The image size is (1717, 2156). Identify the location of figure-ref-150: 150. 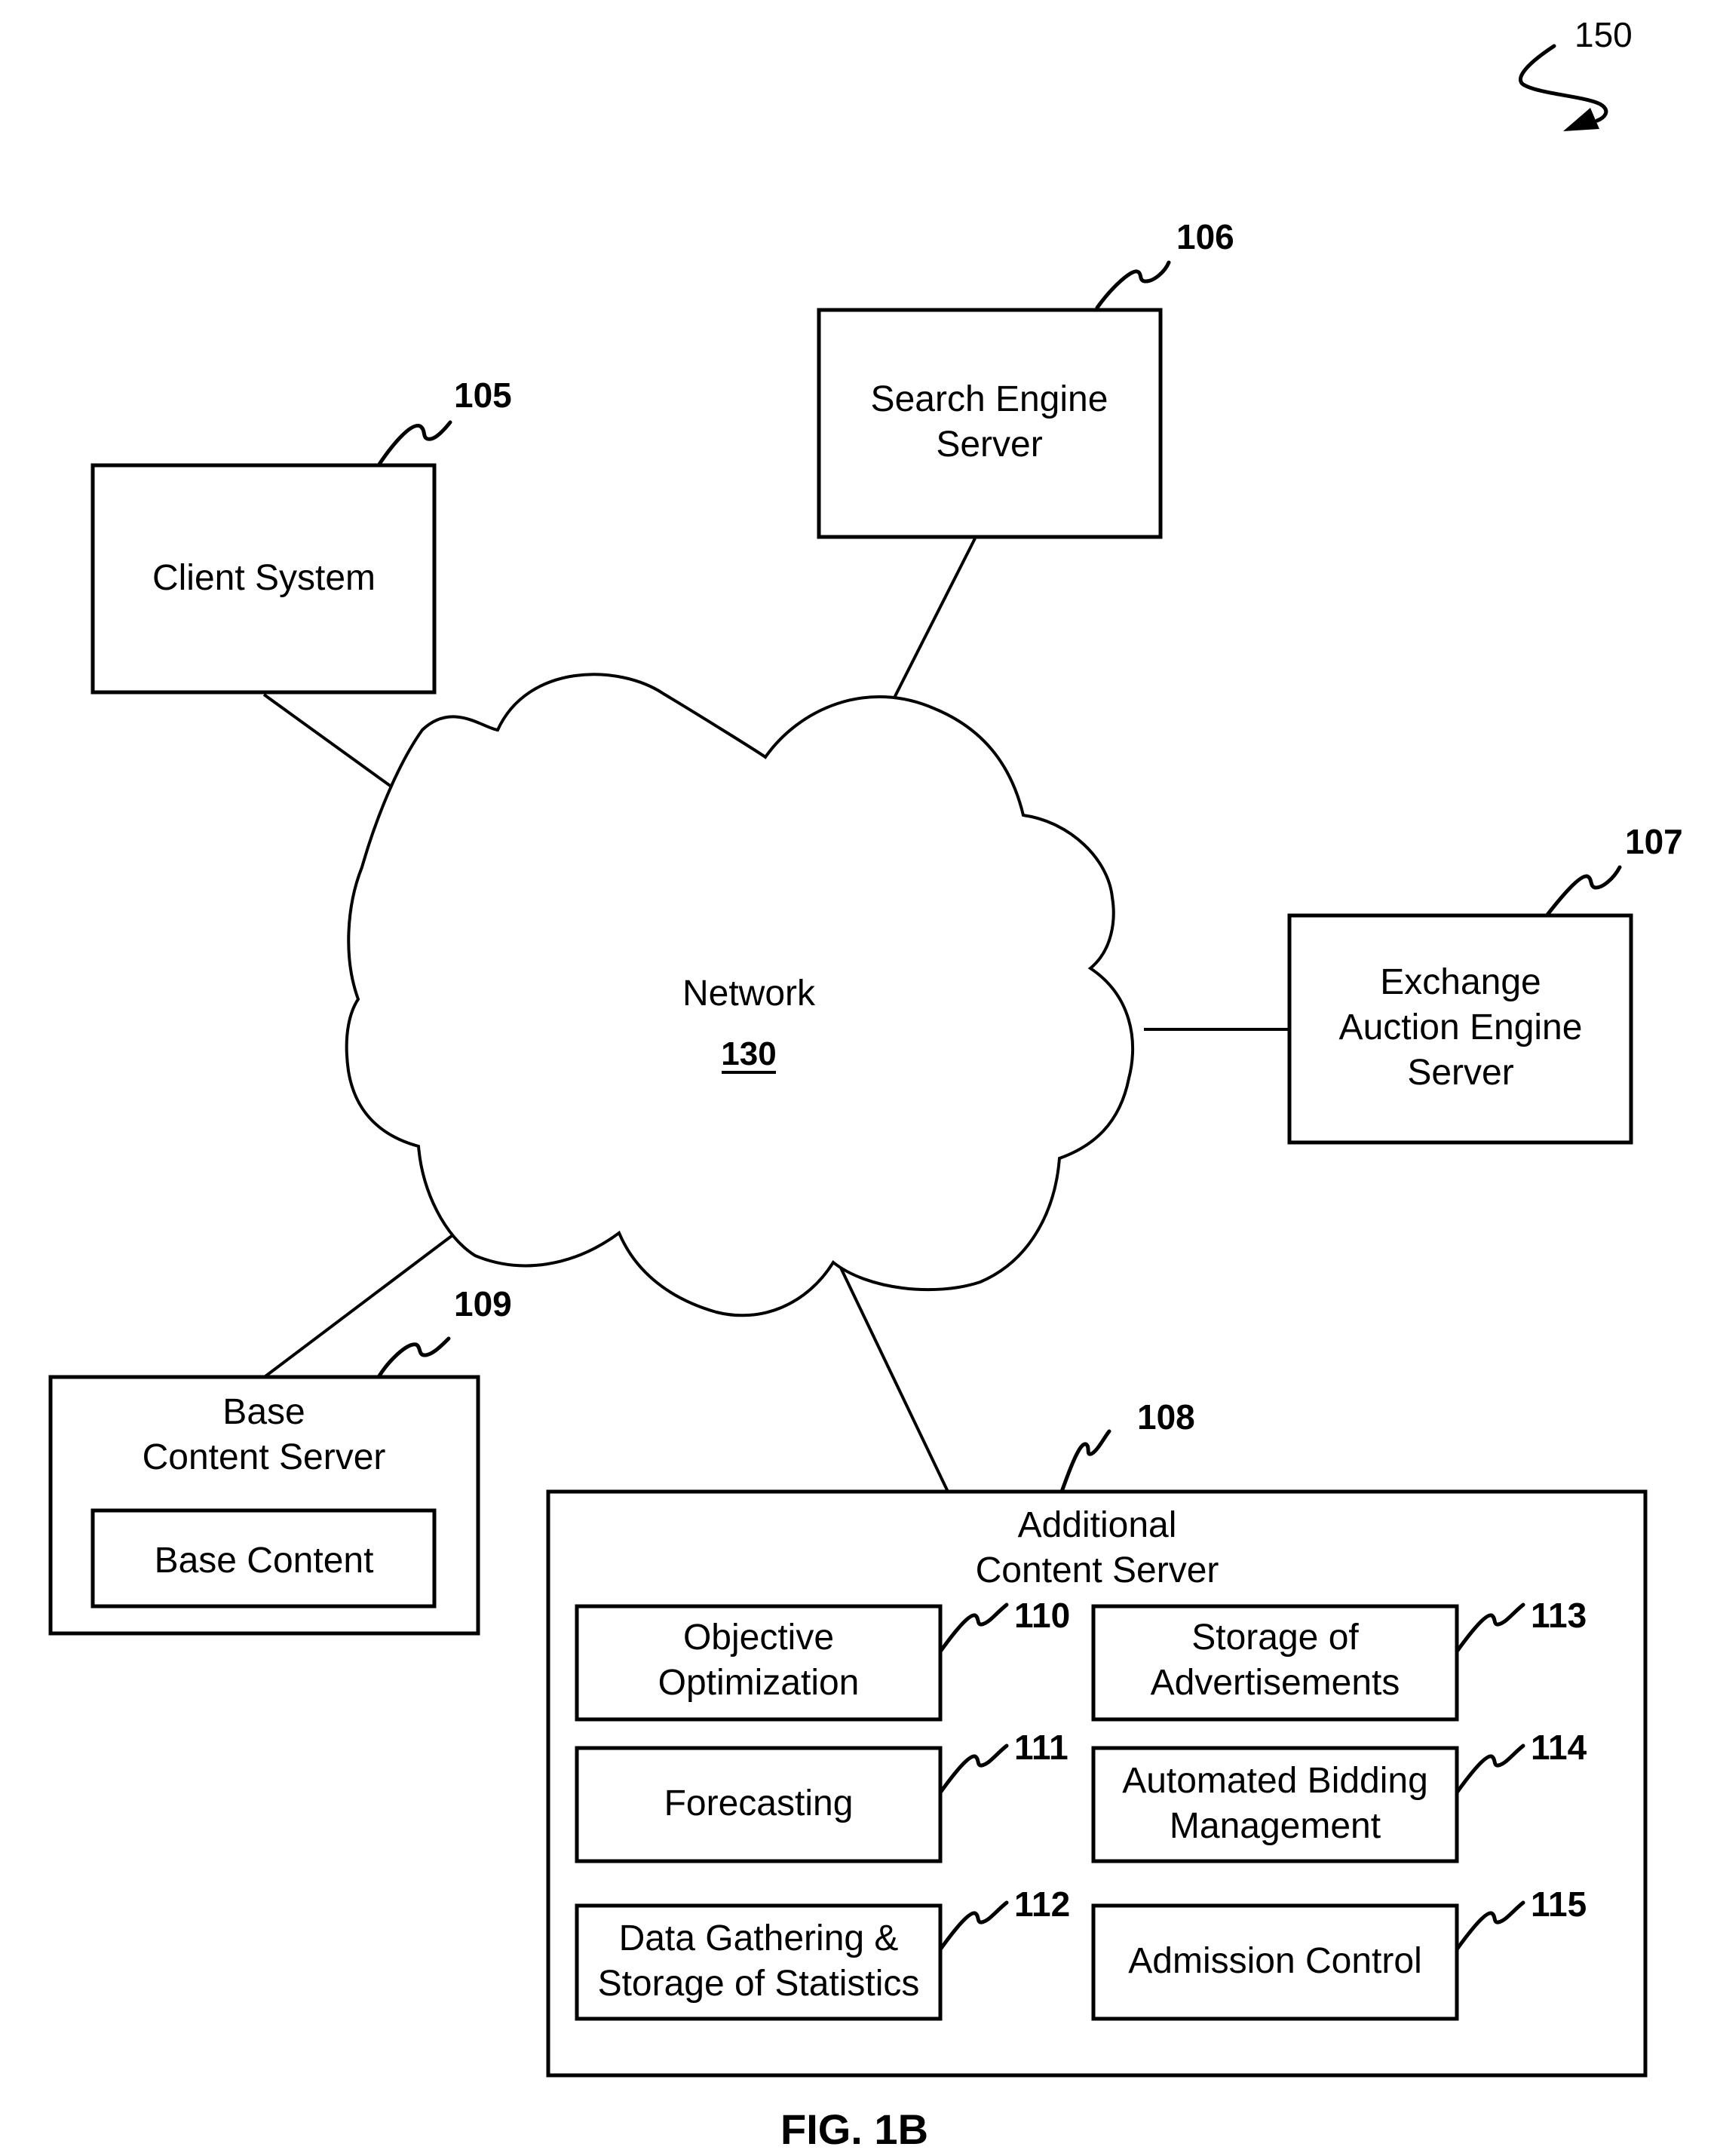
(1576, 73).